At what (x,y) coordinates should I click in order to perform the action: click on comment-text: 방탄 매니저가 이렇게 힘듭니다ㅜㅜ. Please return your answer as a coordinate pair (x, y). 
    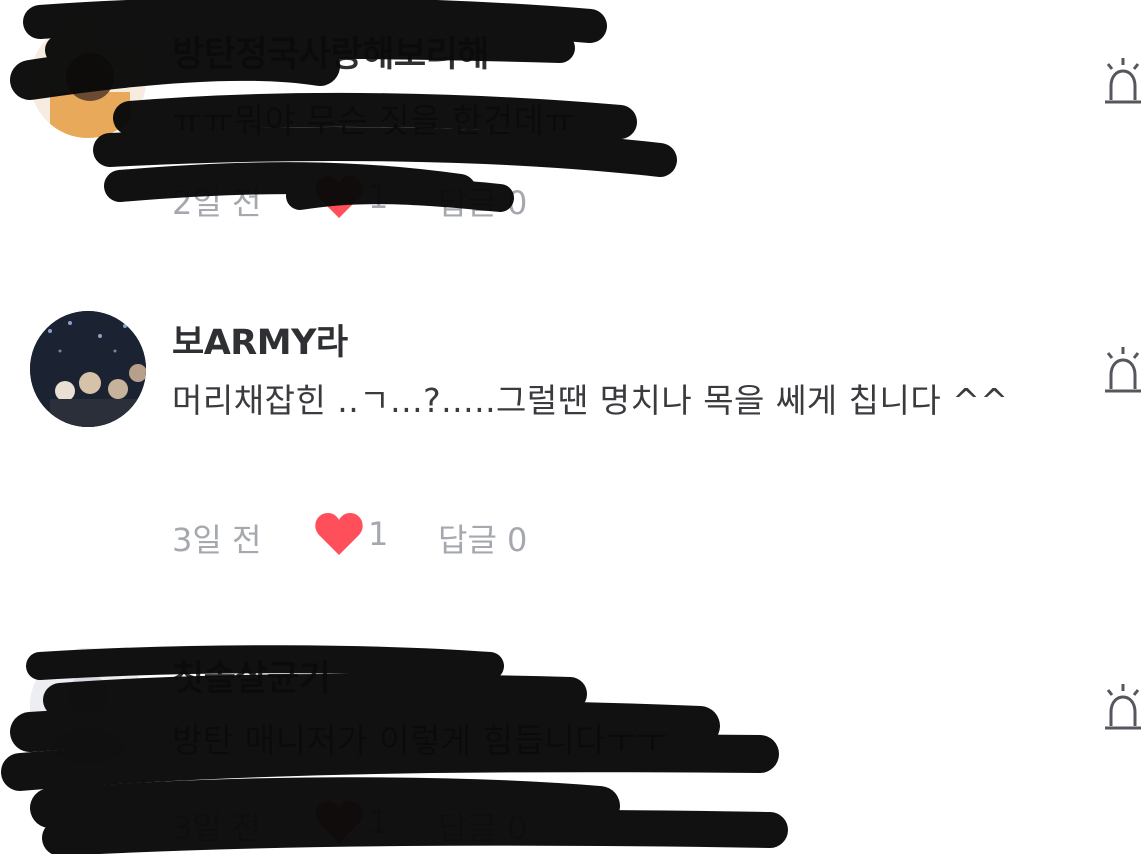
    Looking at the image, I should click on (420, 740).